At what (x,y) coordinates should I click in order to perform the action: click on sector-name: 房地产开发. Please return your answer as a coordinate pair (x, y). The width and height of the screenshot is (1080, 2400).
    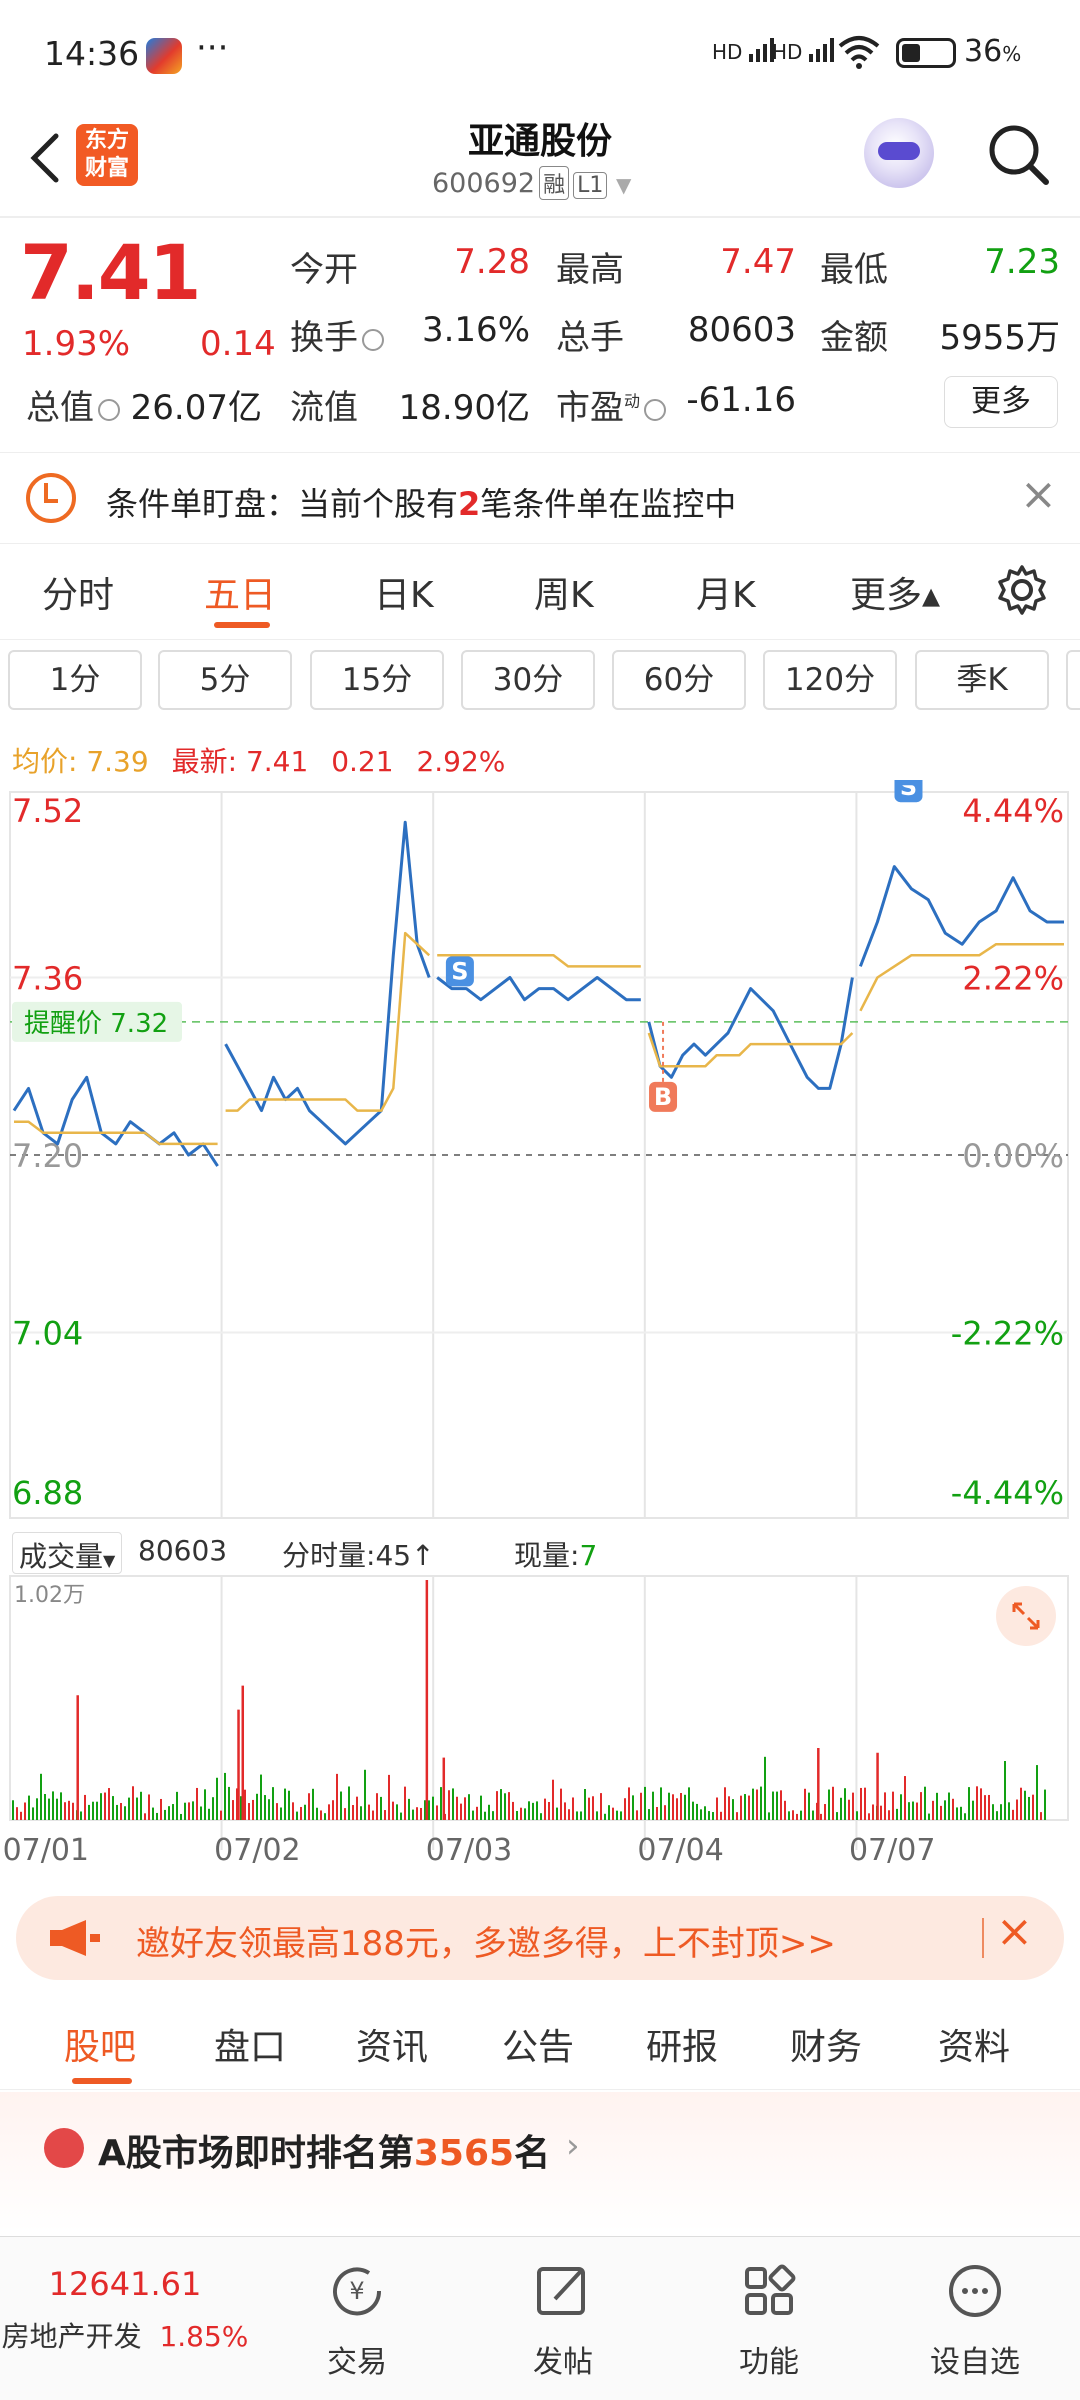
    Looking at the image, I should click on (71, 2336).